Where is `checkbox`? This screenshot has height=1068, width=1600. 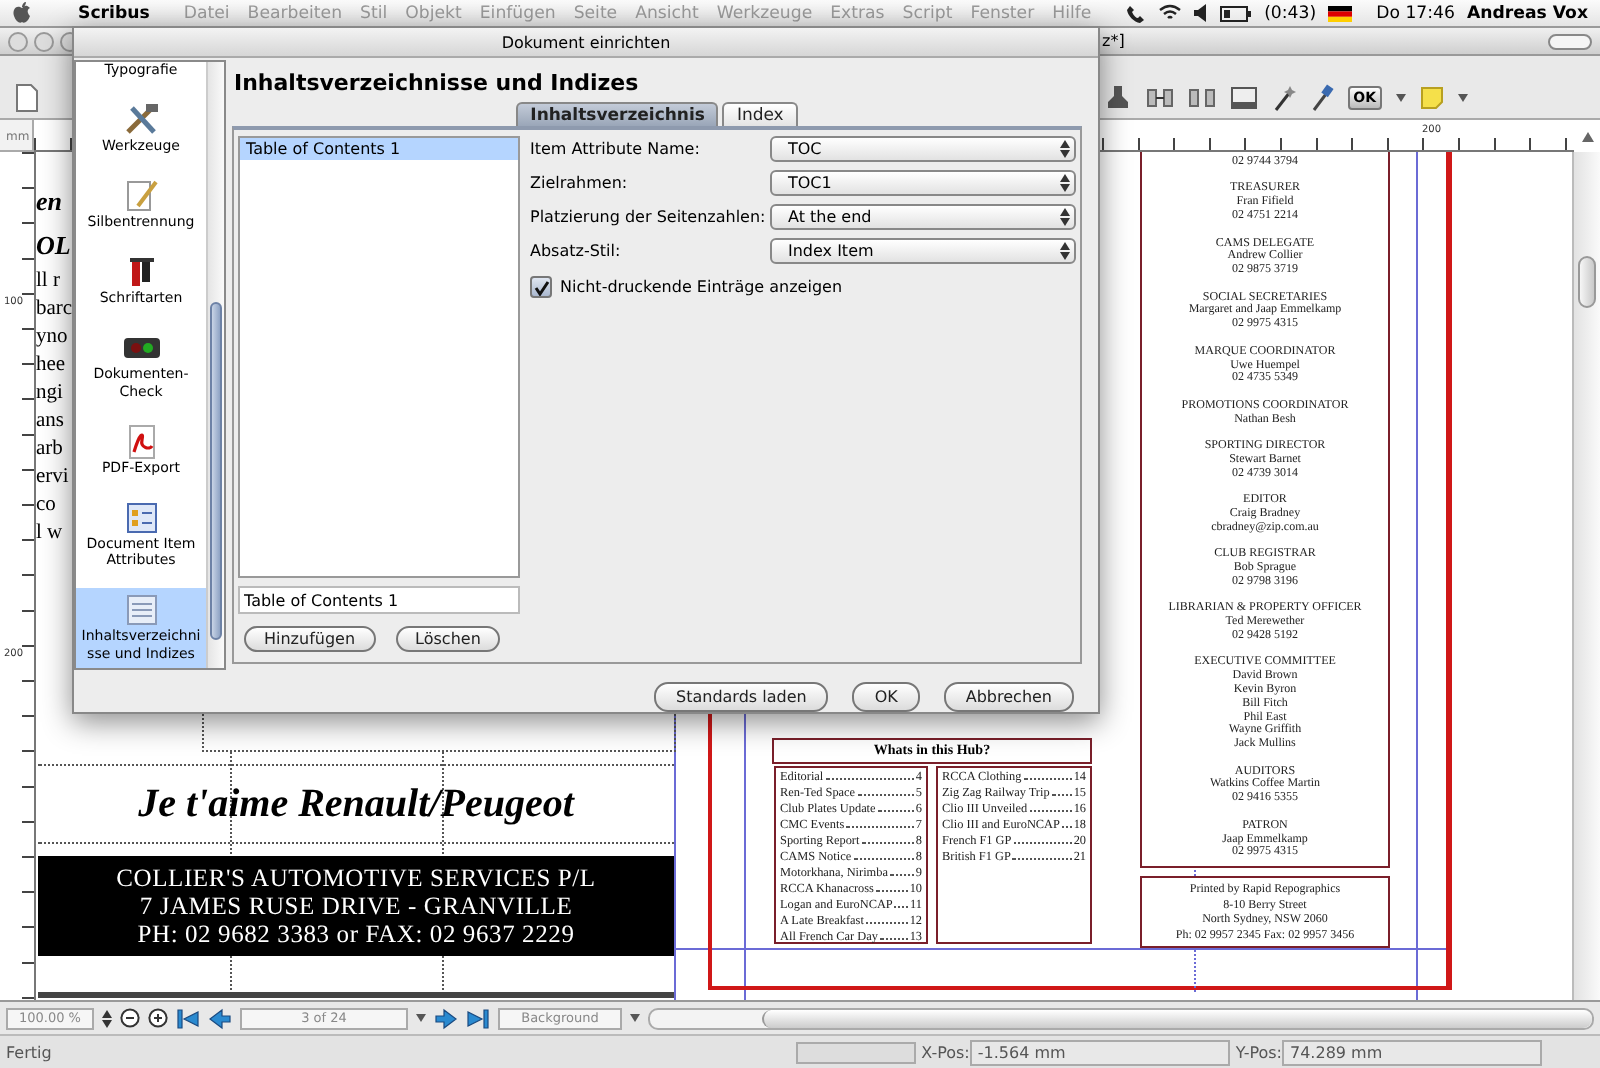
checkbox is located at coordinates (541, 287).